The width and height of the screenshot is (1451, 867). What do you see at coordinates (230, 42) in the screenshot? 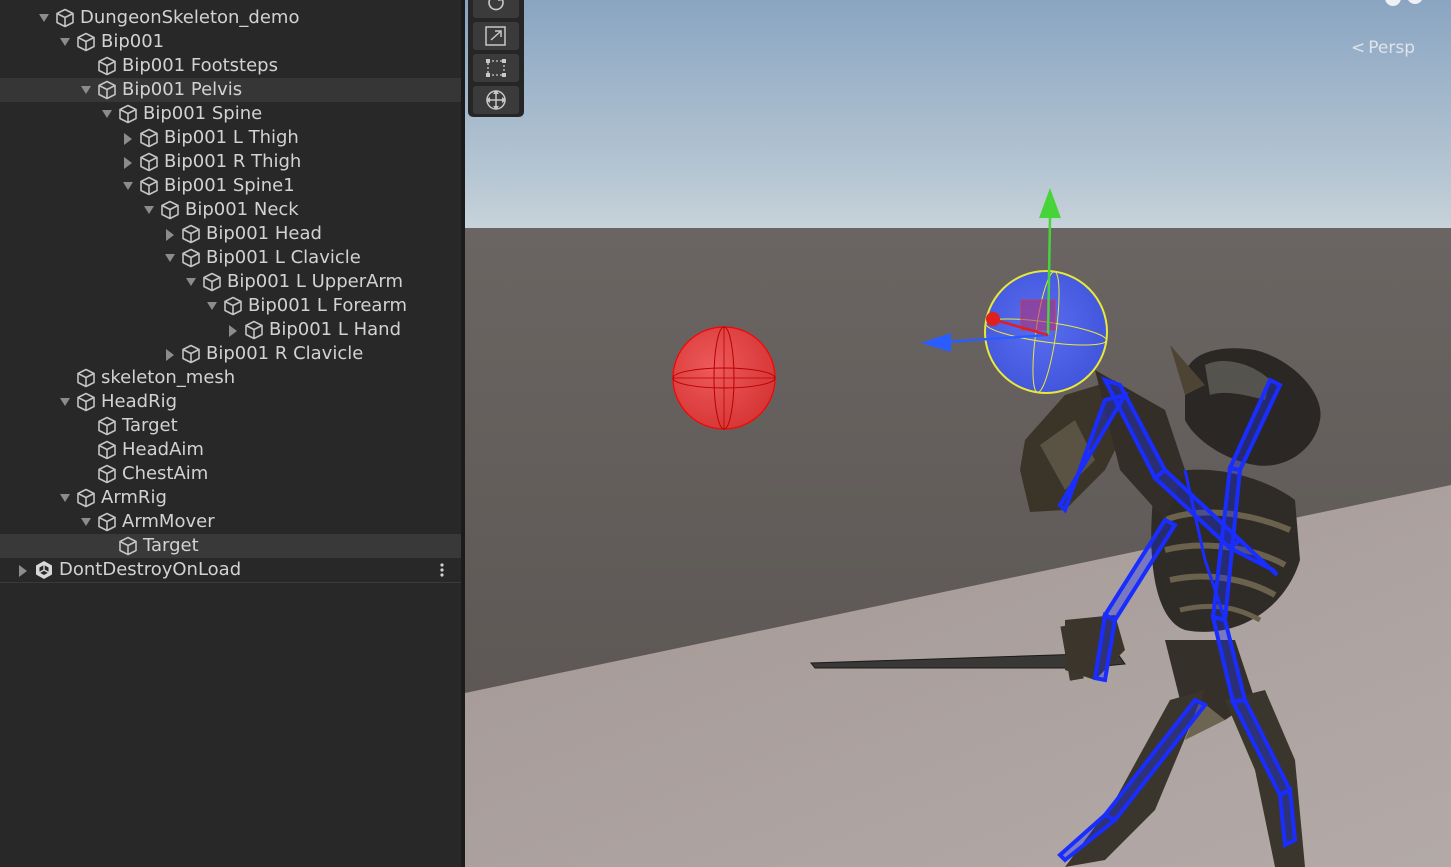
I see `hierarchy-item: Bip001` at bounding box center [230, 42].